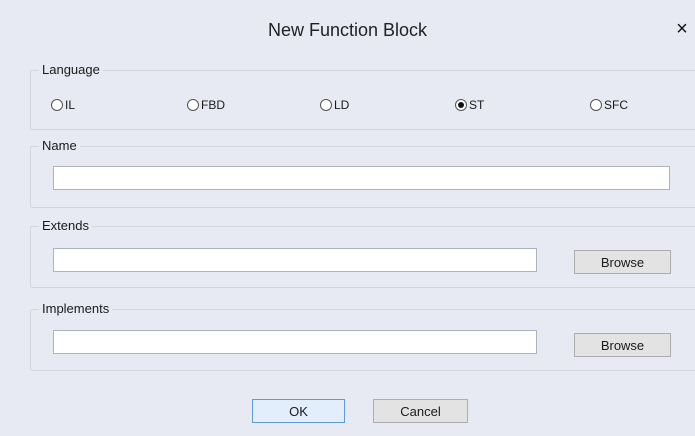  I want to click on name-input, so click(361, 178).